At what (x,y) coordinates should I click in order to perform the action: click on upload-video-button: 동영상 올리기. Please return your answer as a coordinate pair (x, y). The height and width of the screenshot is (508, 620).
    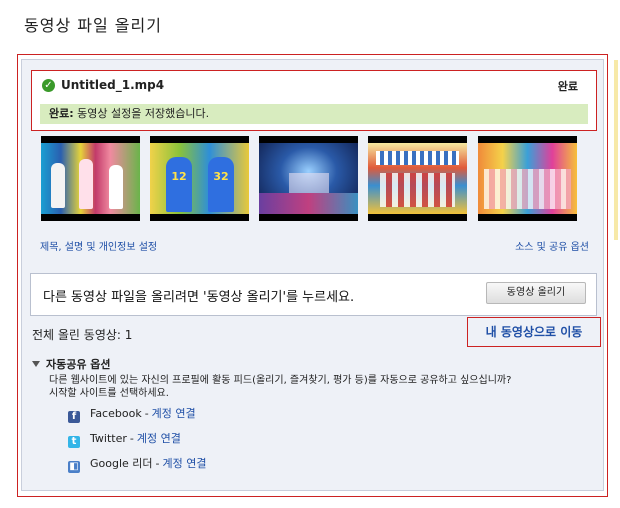
    Looking at the image, I should click on (536, 293).